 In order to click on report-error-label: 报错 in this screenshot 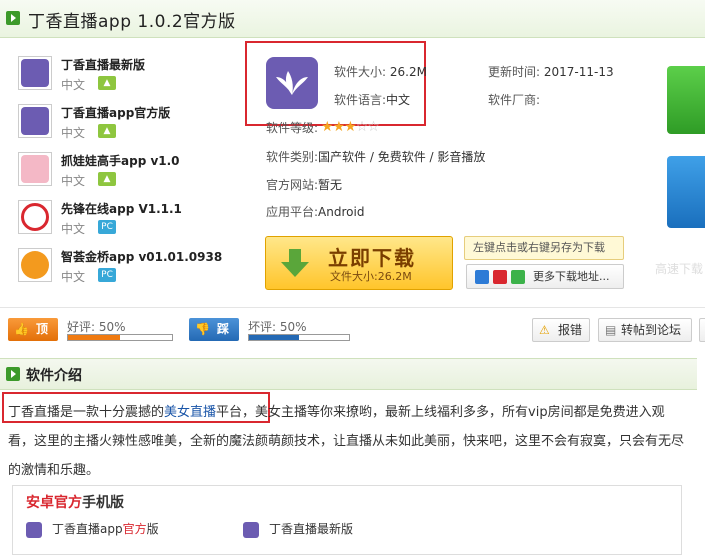, I will do `click(570, 330)`.